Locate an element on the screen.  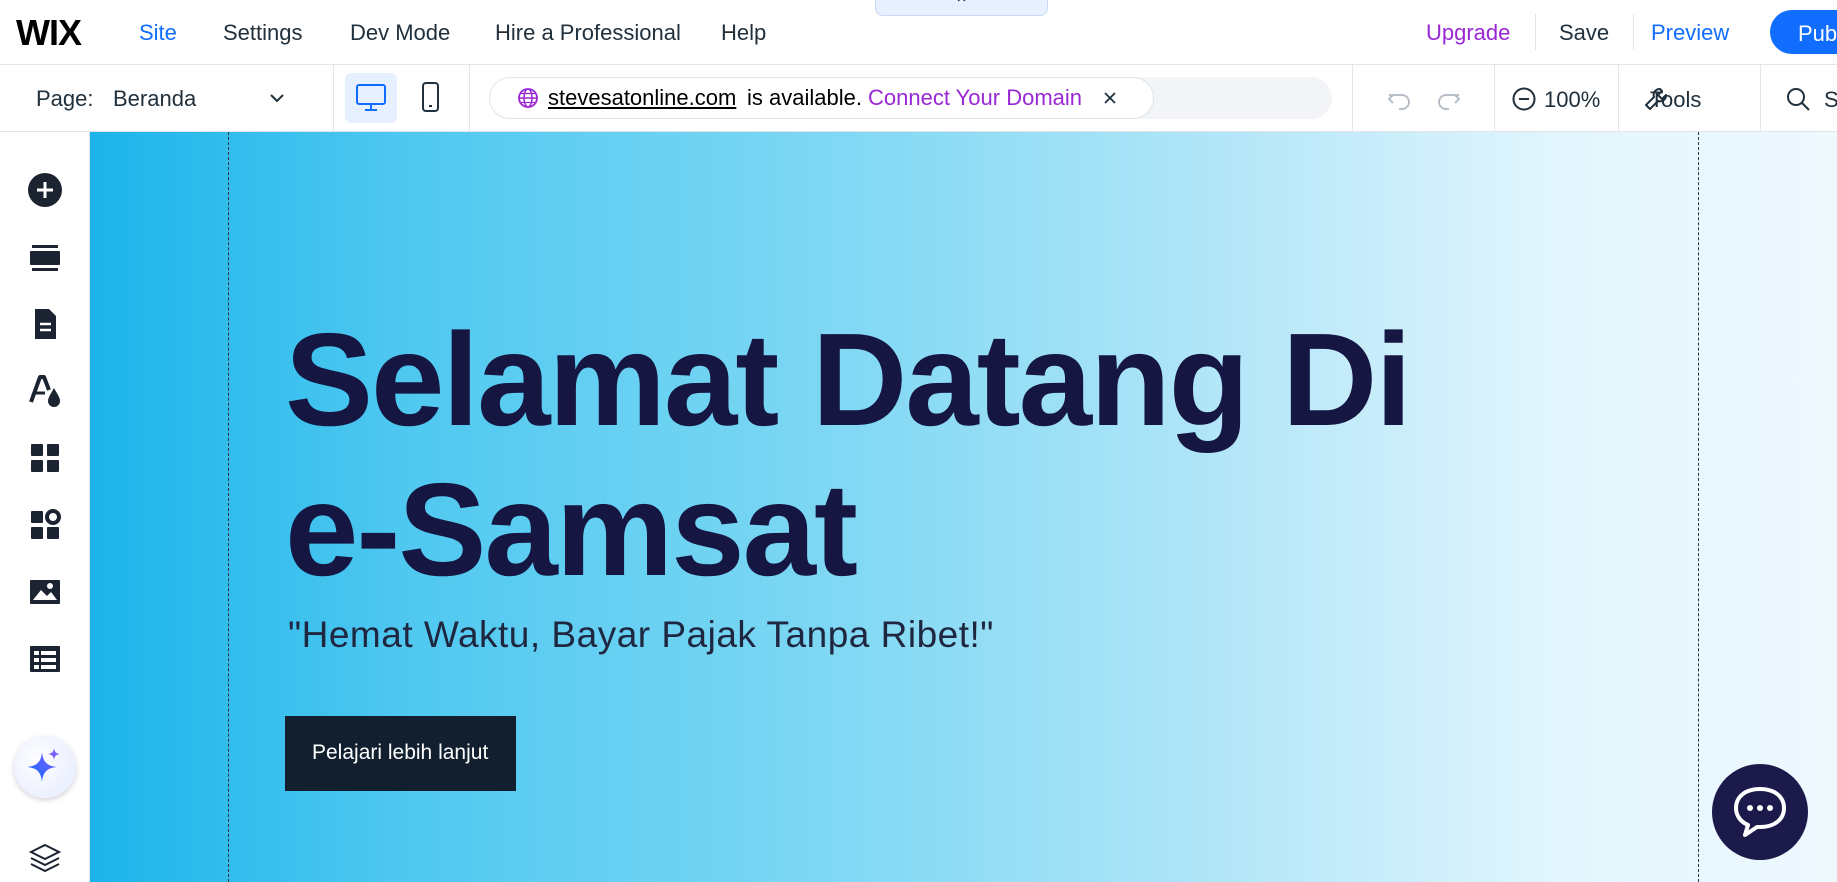
desktop-view-button is located at coordinates (371, 98).